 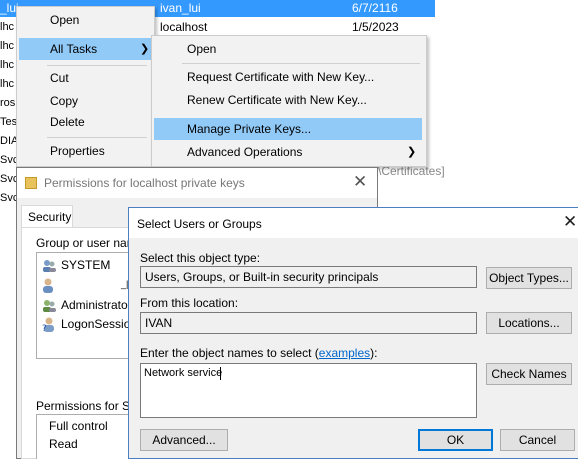 I want to click on users-listbox: SYSTEM _| Administrators ? LogonSession, so click(x=87, y=305).